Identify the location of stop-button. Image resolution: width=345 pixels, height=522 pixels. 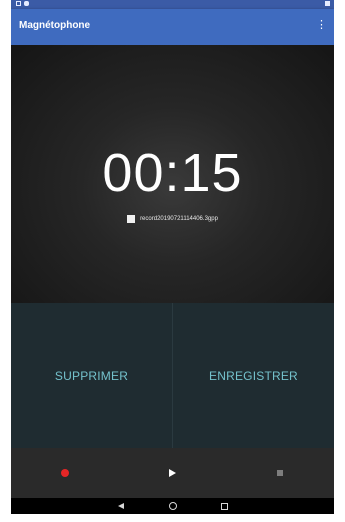
(280, 473).